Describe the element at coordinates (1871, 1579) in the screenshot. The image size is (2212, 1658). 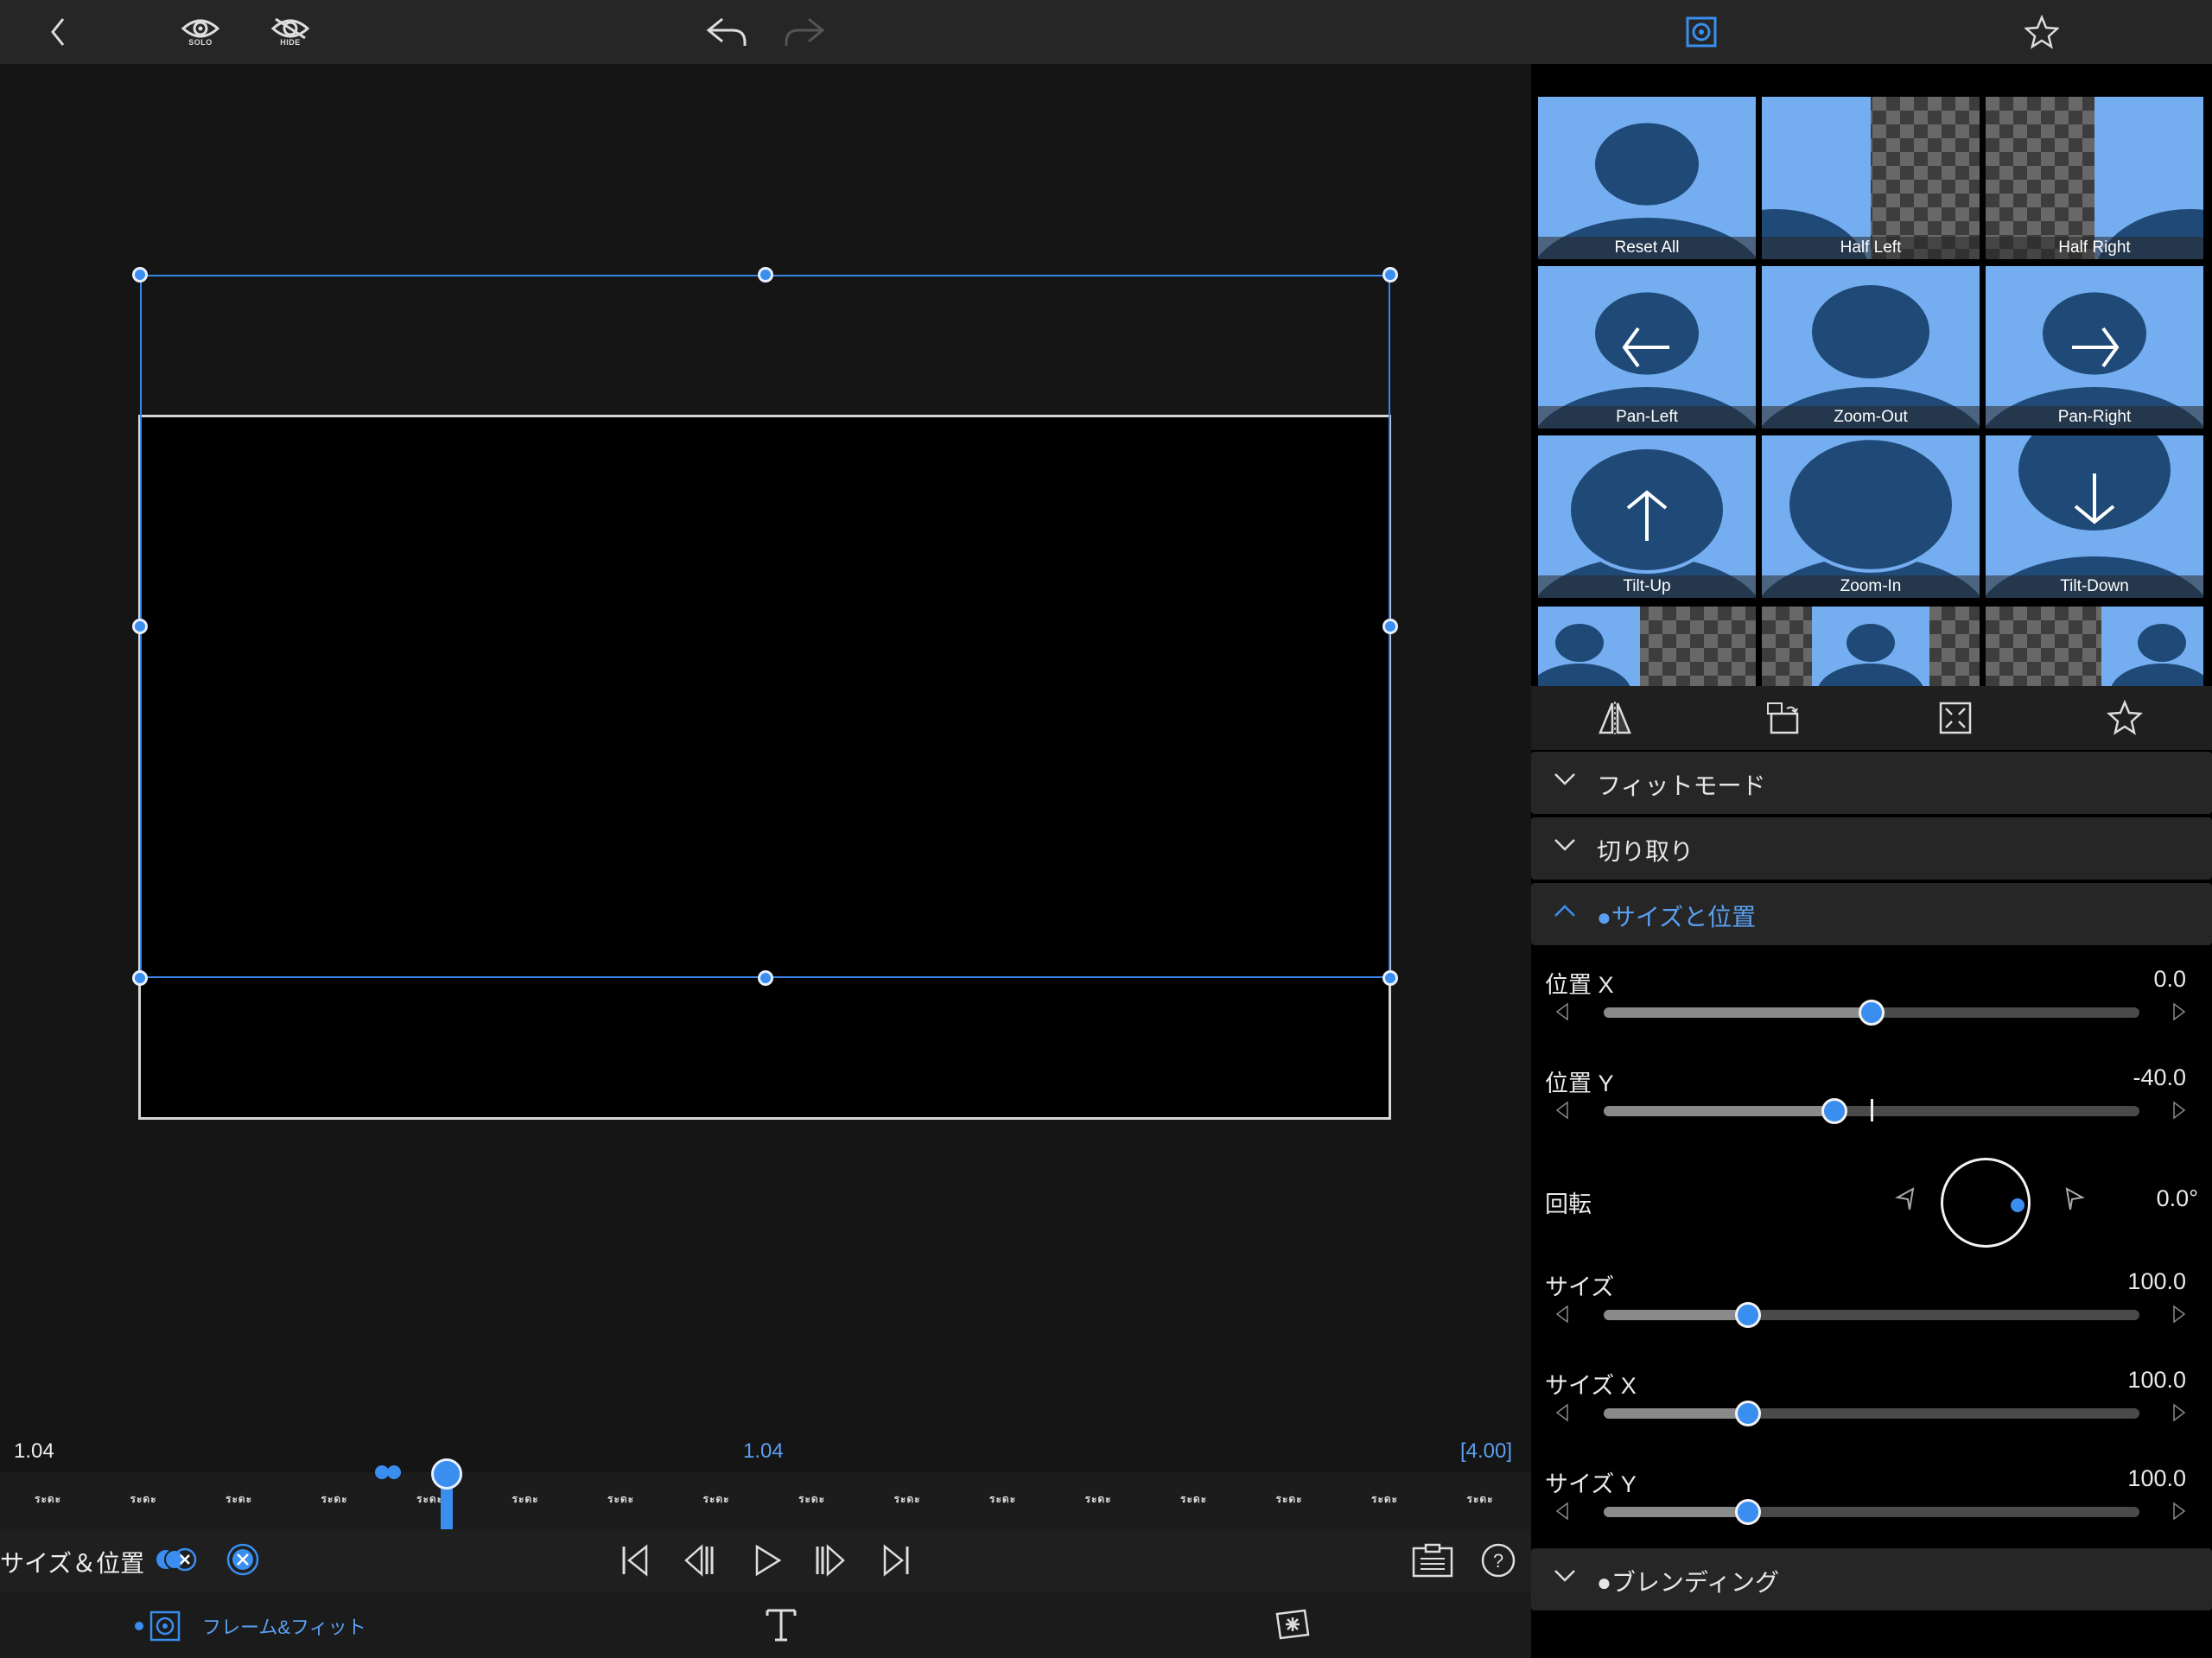
I see `section-blending: ●ブレンディング` at that location.